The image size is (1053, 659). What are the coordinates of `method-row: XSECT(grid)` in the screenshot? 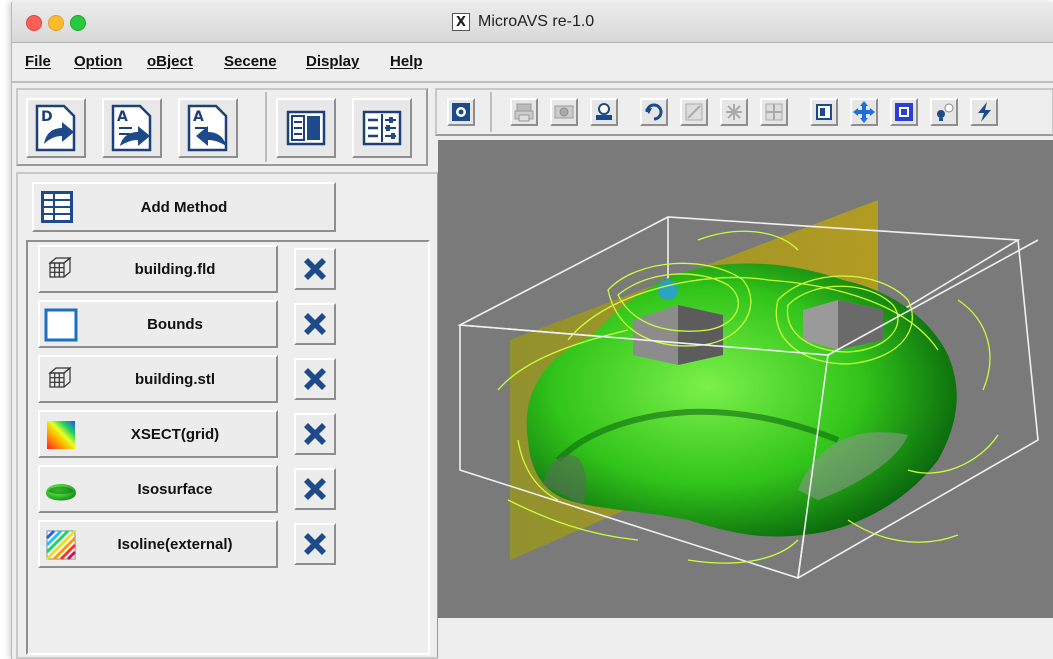 It's located at (233, 434).